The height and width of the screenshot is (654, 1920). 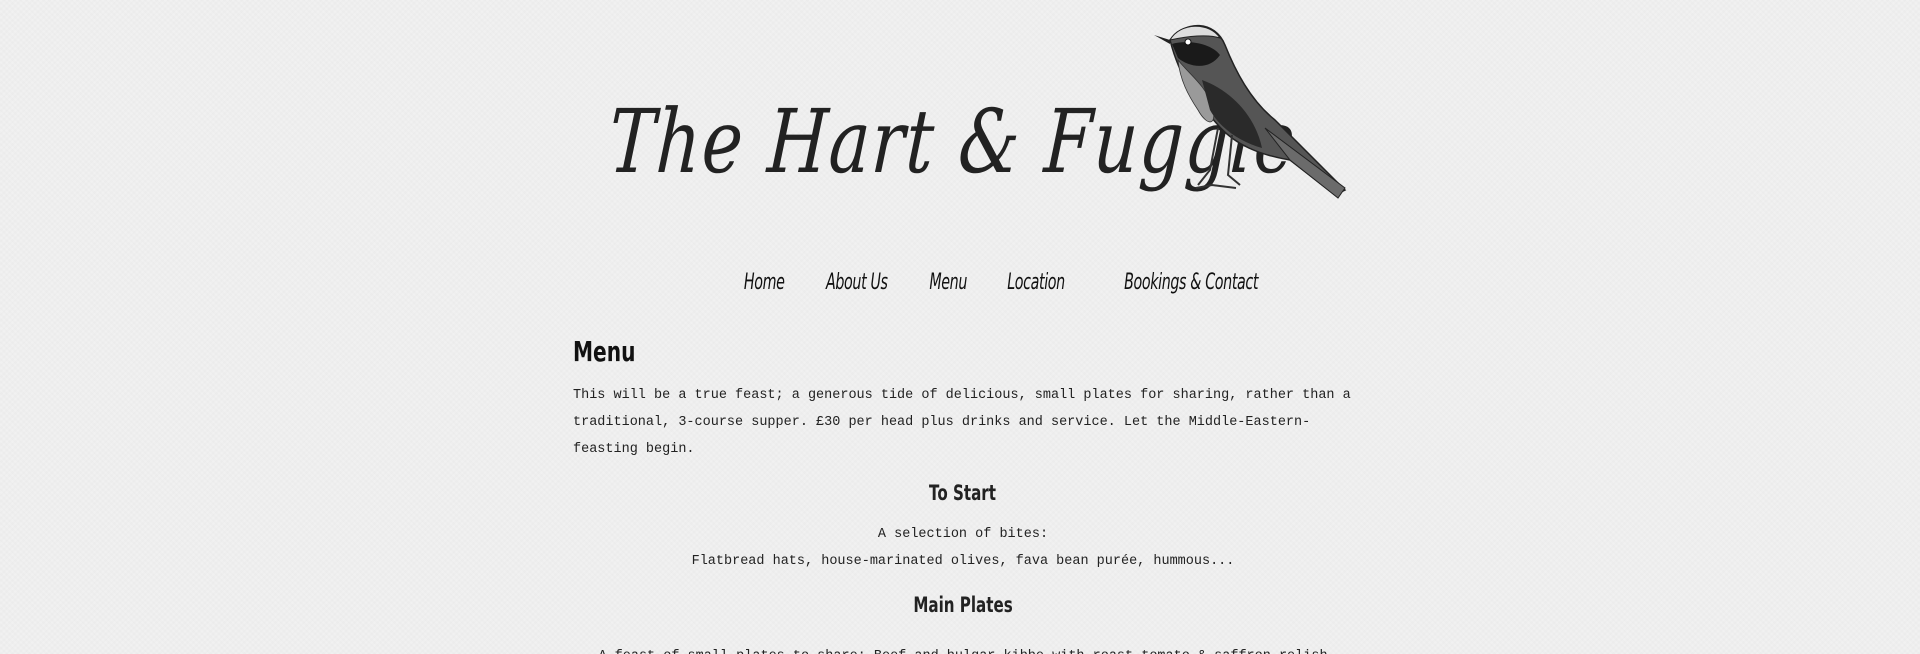 What do you see at coordinates (1191, 282) in the screenshot?
I see `nav-bookings-contact: Bookings & Contact` at bounding box center [1191, 282].